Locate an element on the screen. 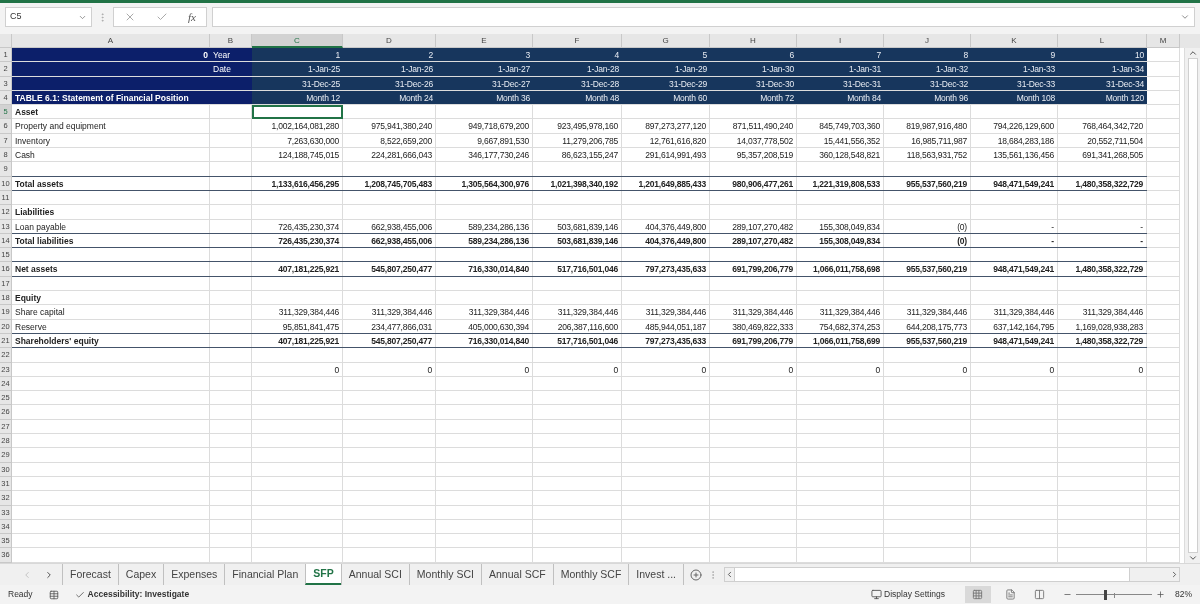  row-label: Net assets is located at coordinates (111, 269).